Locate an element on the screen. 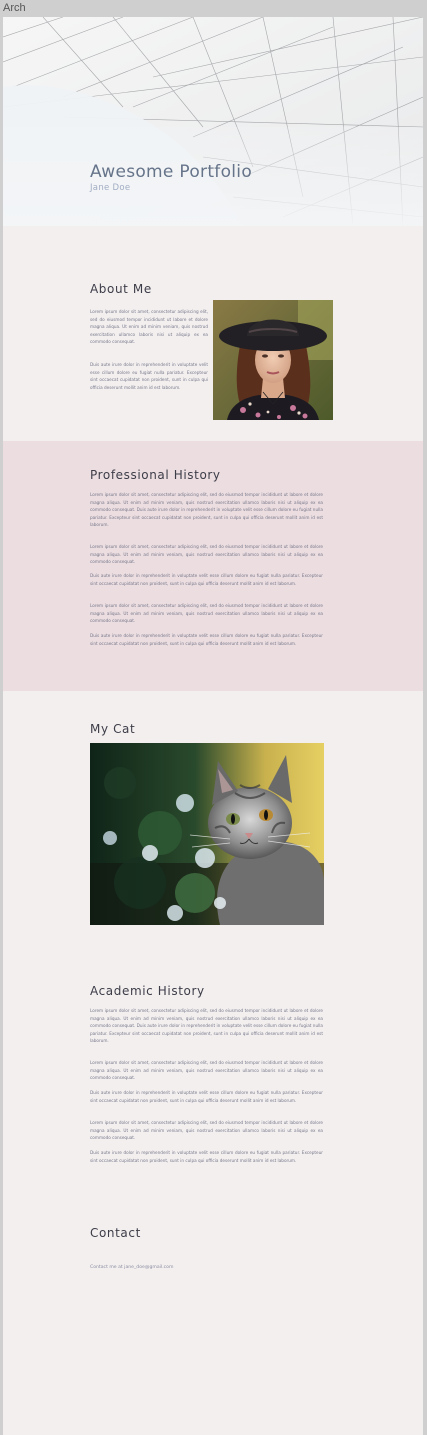  cat-image is located at coordinates (207, 834).